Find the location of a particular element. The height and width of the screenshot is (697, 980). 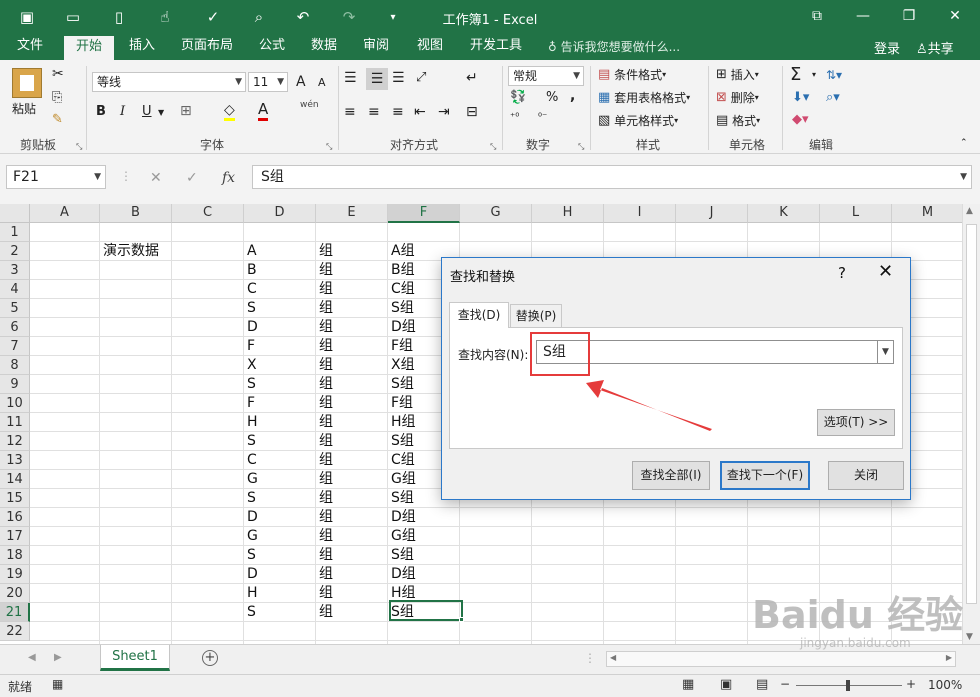

page-break-view-icon: ▤ is located at coordinates (762, 684).